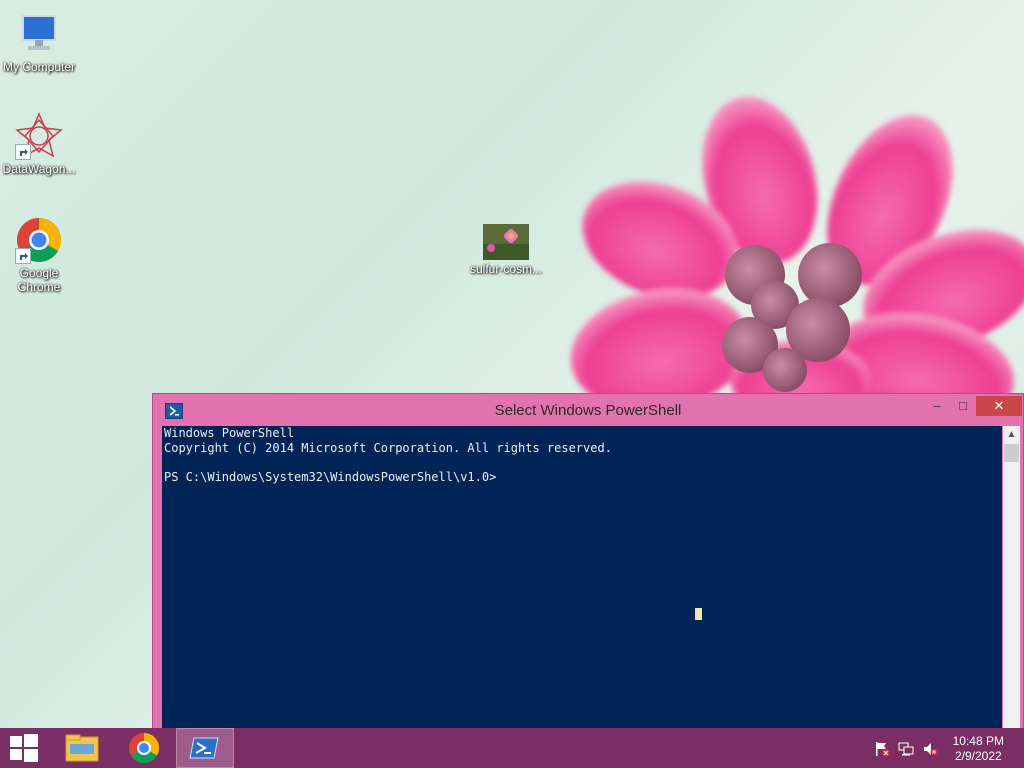 This screenshot has width=1024, height=768. Describe the element at coordinates (1011, 434) in the screenshot. I see `scroll-up-arrow-icon: ▲` at that location.